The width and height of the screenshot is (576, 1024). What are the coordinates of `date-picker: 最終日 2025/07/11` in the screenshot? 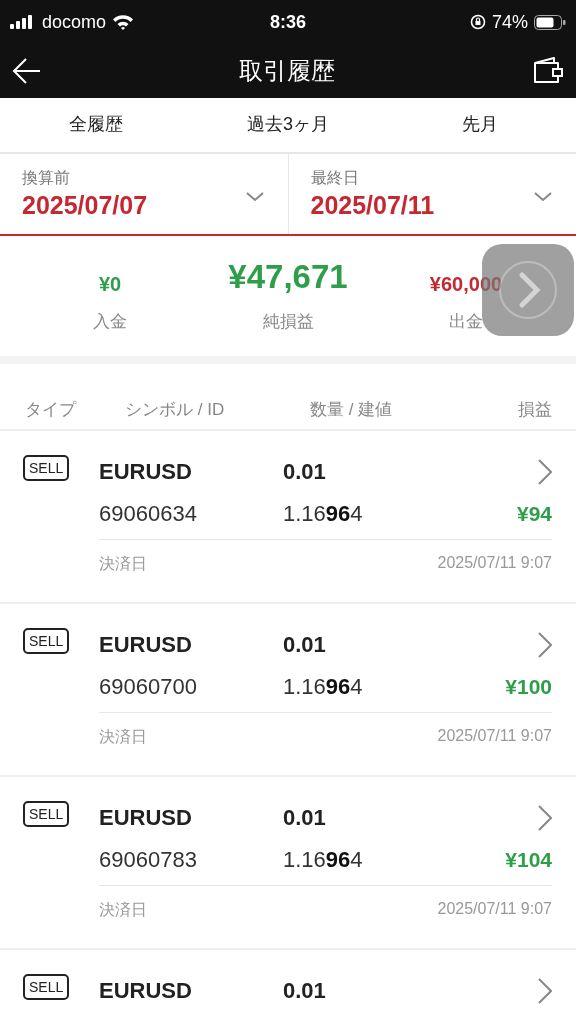 It's located at (431, 194).